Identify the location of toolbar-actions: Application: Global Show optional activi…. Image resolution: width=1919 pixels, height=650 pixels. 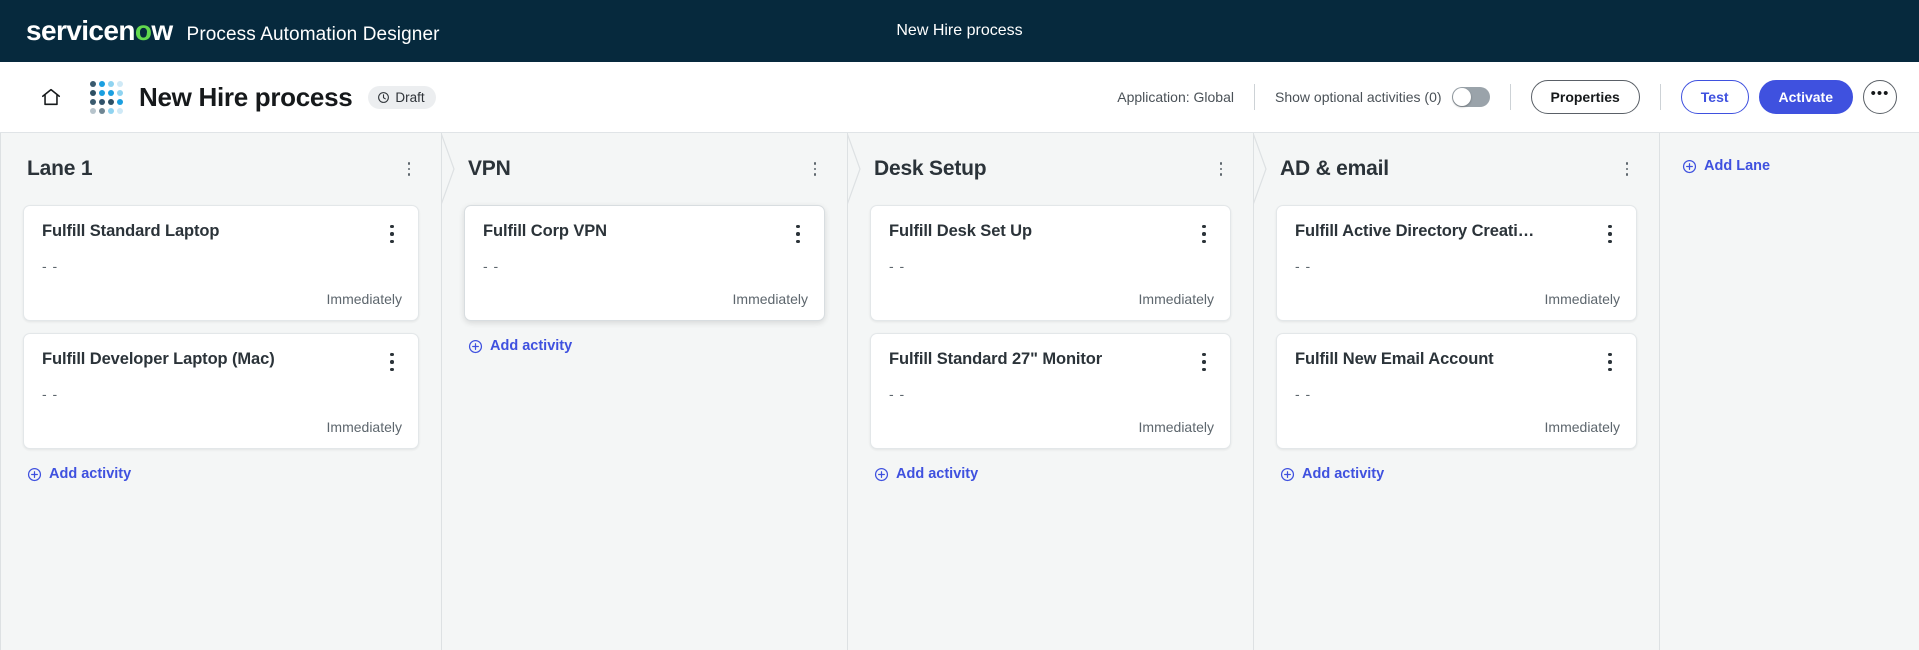
(1507, 97).